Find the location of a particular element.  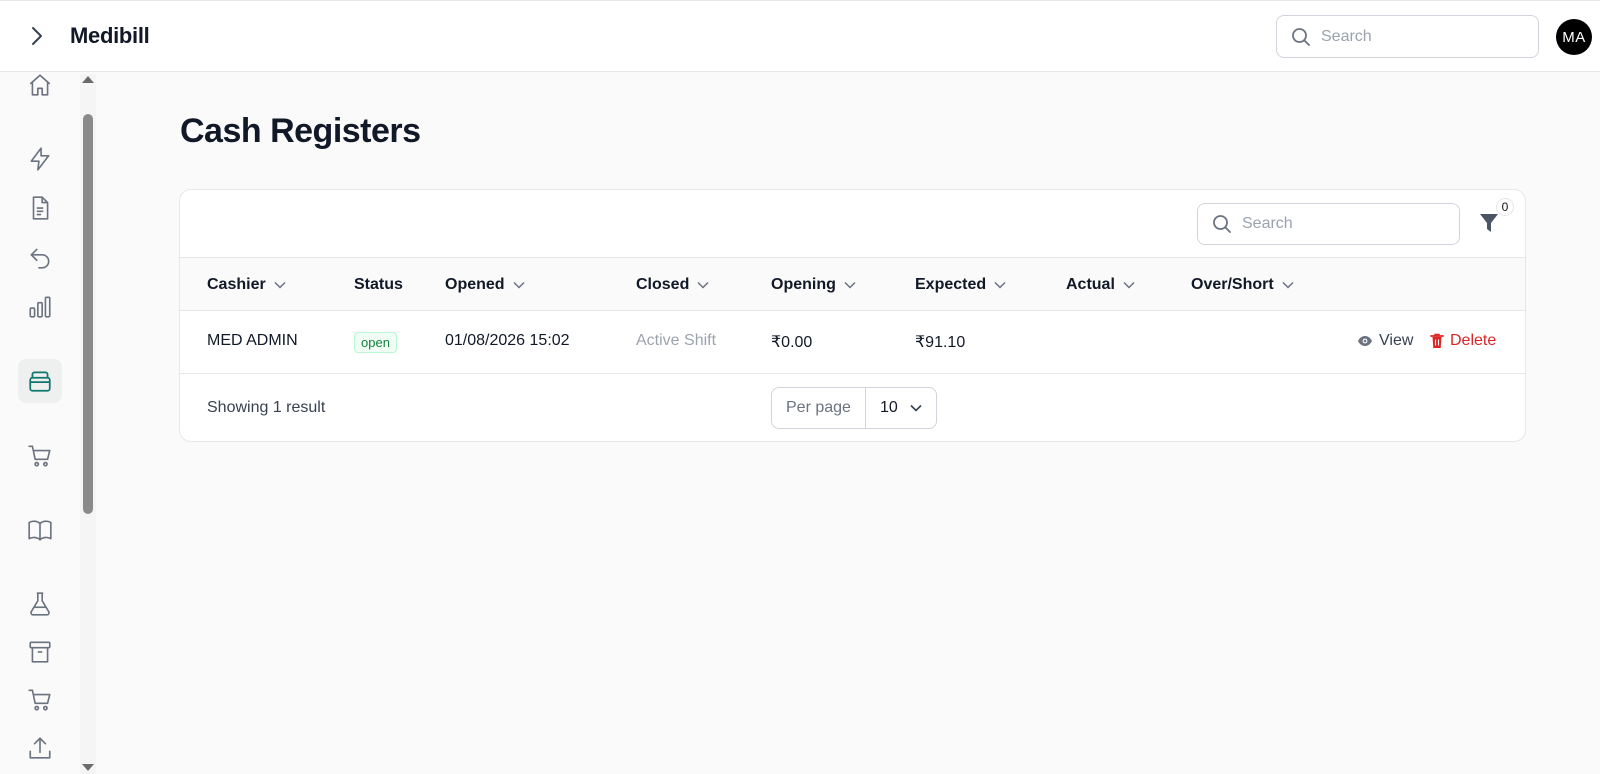

flask-icon is located at coordinates (40, 604).